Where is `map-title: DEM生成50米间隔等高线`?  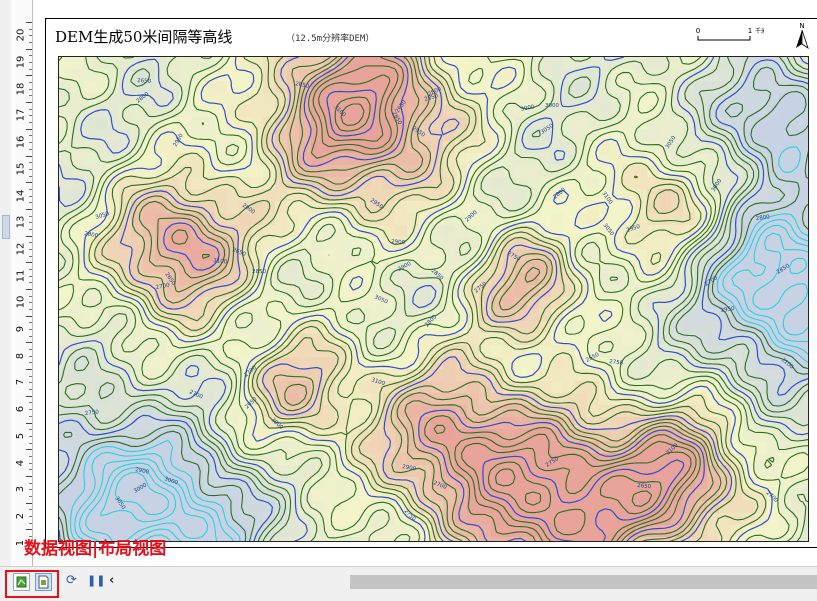
map-title: DEM生成50米间隔等高线 is located at coordinates (144, 37).